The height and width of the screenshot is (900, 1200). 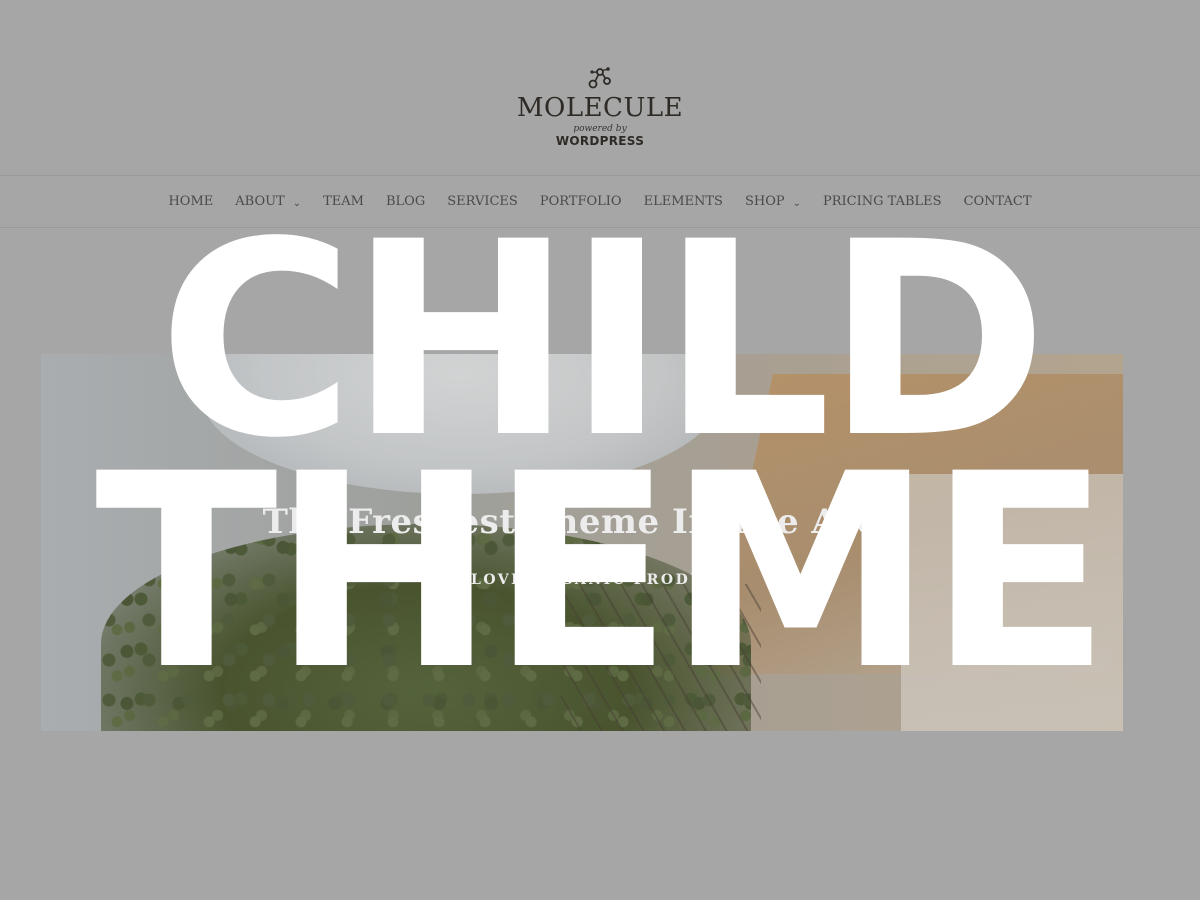 What do you see at coordinates (600, 108) in the screenshot?
I see `logo-title: MOLECULE` at bounding box center [600, 108].